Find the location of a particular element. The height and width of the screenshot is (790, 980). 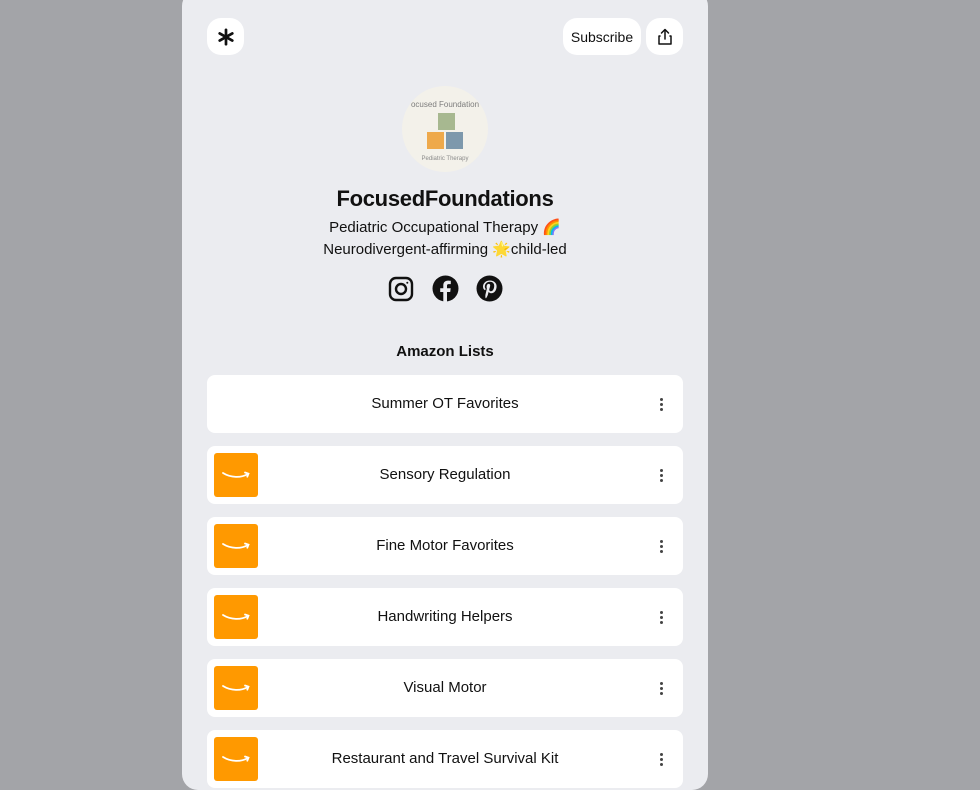

avatar: ocused Foundation Pediatric Therapy is located at coordinates (445, 129).